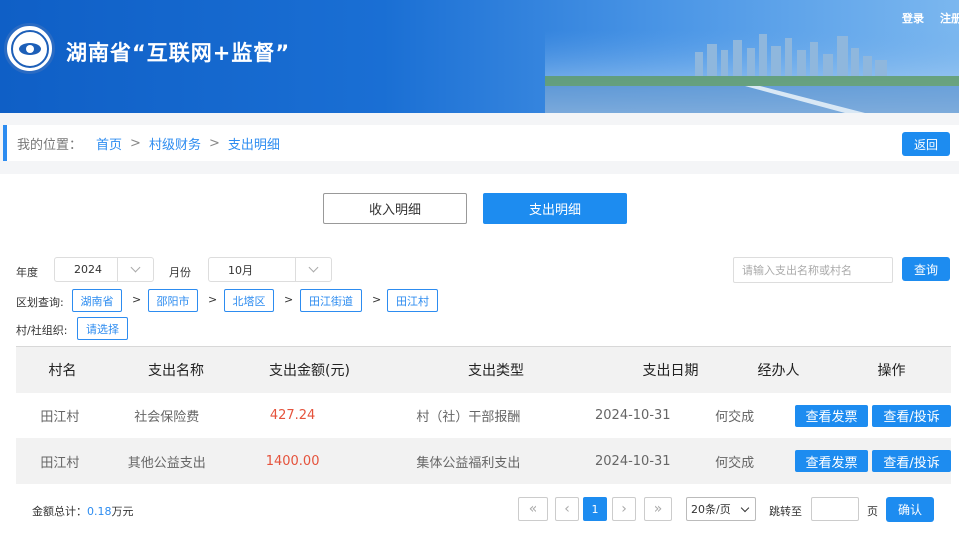  I want to click on chevron-left-icon: ‹, so click(567, 509).